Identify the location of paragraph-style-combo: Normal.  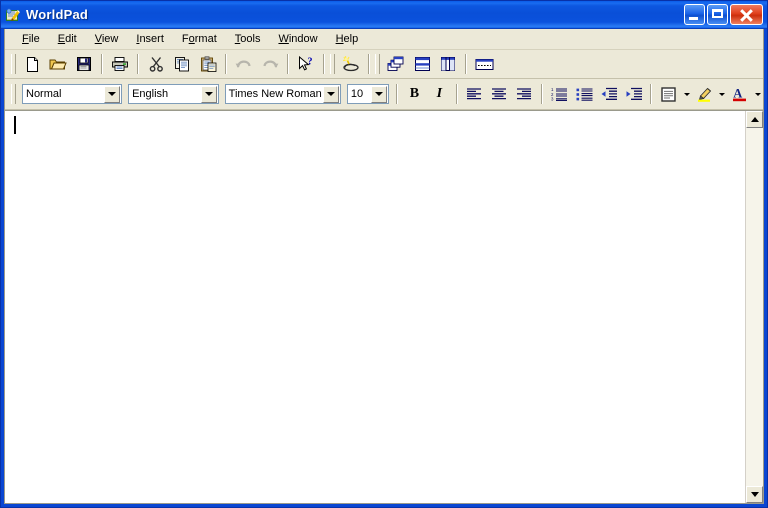
(72, 94).